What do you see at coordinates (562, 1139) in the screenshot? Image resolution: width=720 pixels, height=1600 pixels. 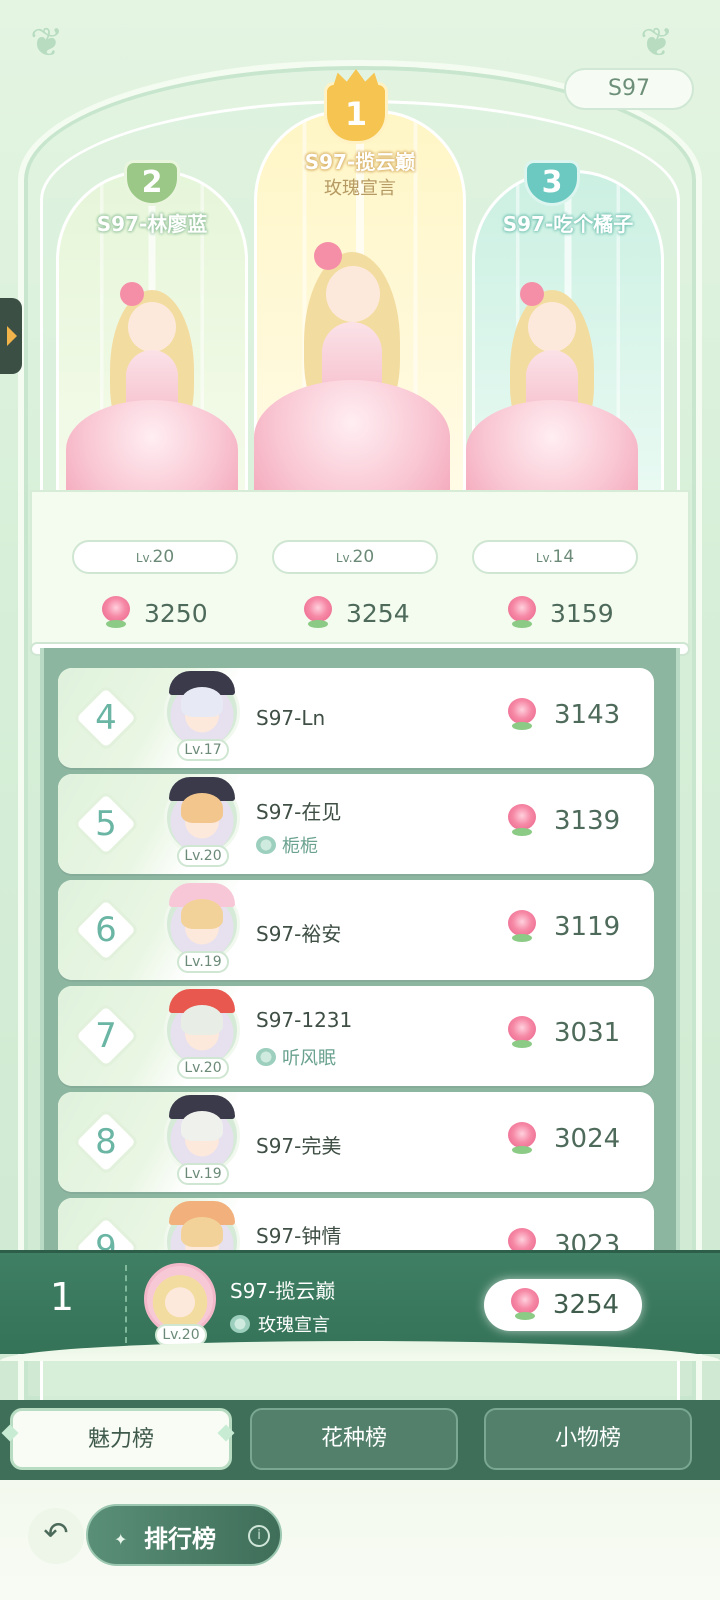 I see `player-score: 3024` at bounding box center [562, 1139].